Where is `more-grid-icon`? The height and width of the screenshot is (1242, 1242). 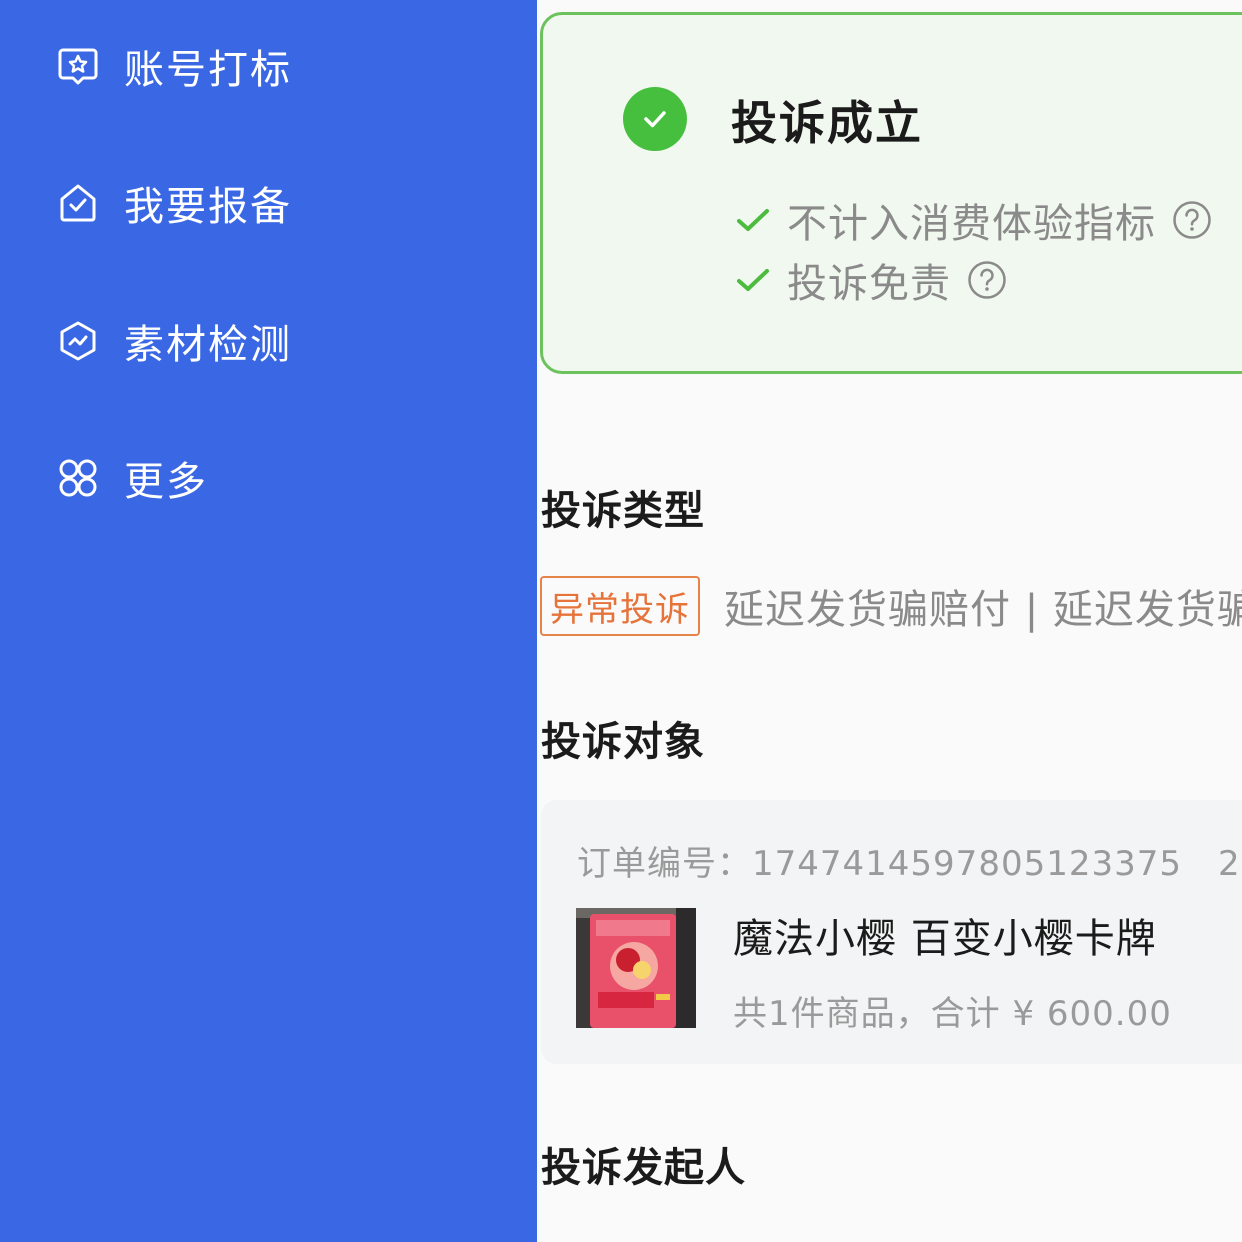
more-grid-icon is located at coordinates (78, 478).